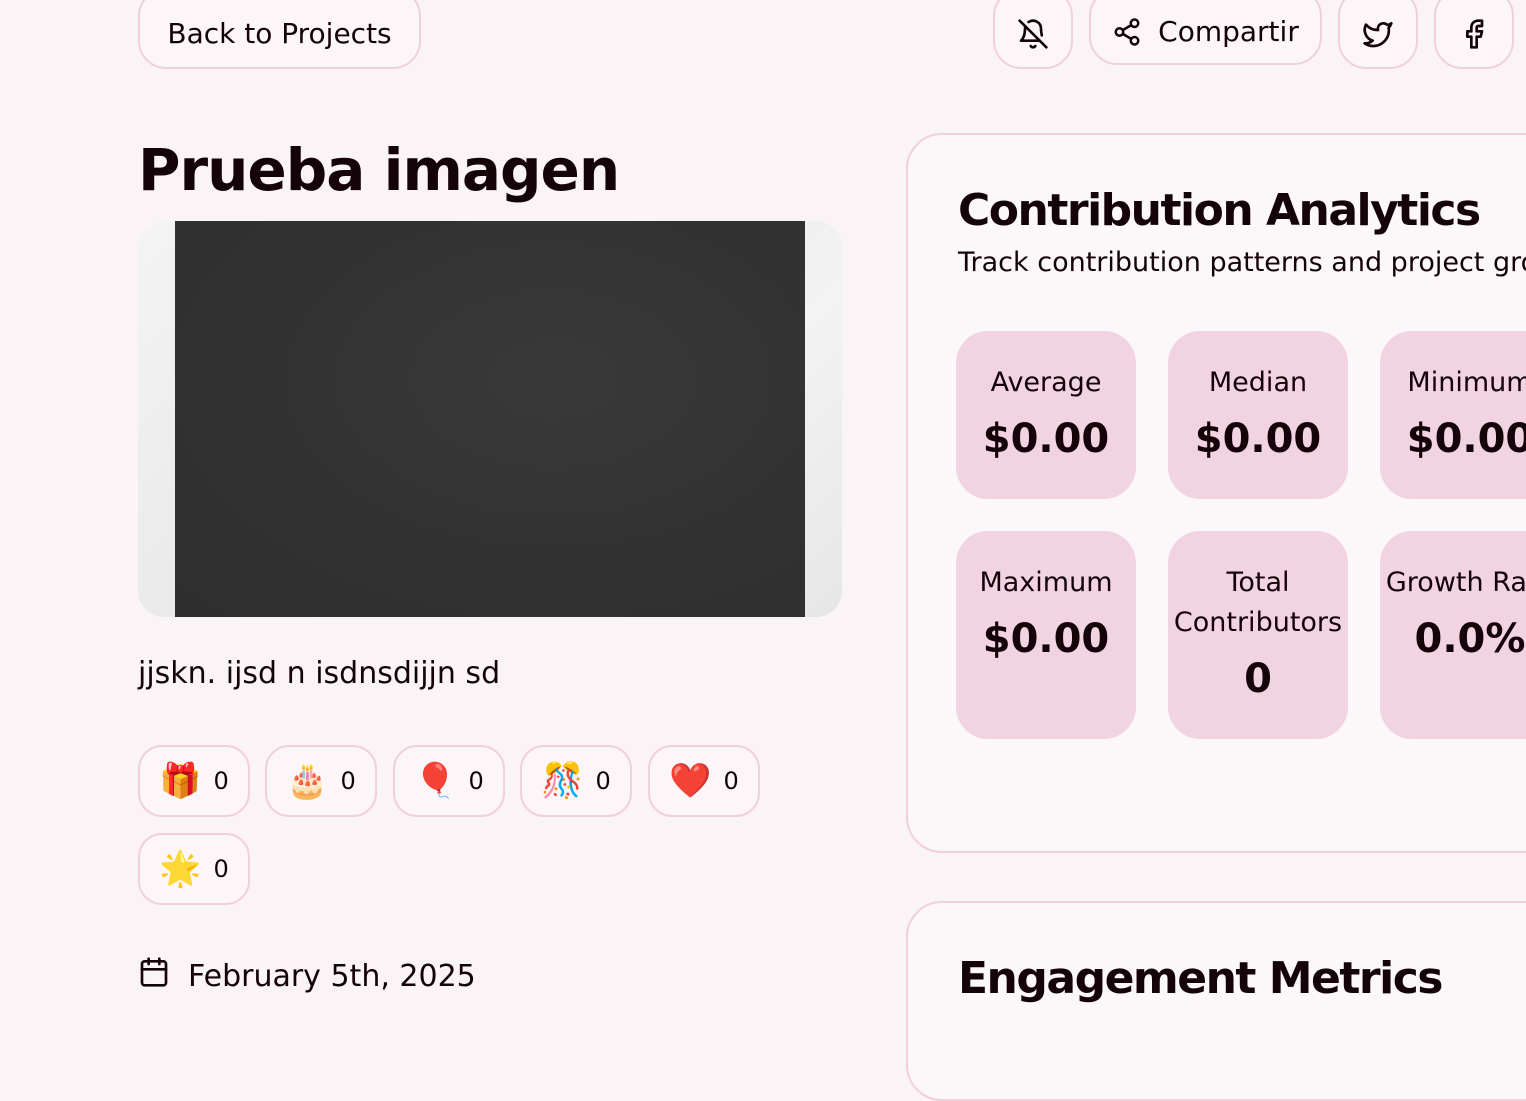 This screenshot has height=1101, width=1526. I want to click on stat-label: Average, so click(1046, 382).